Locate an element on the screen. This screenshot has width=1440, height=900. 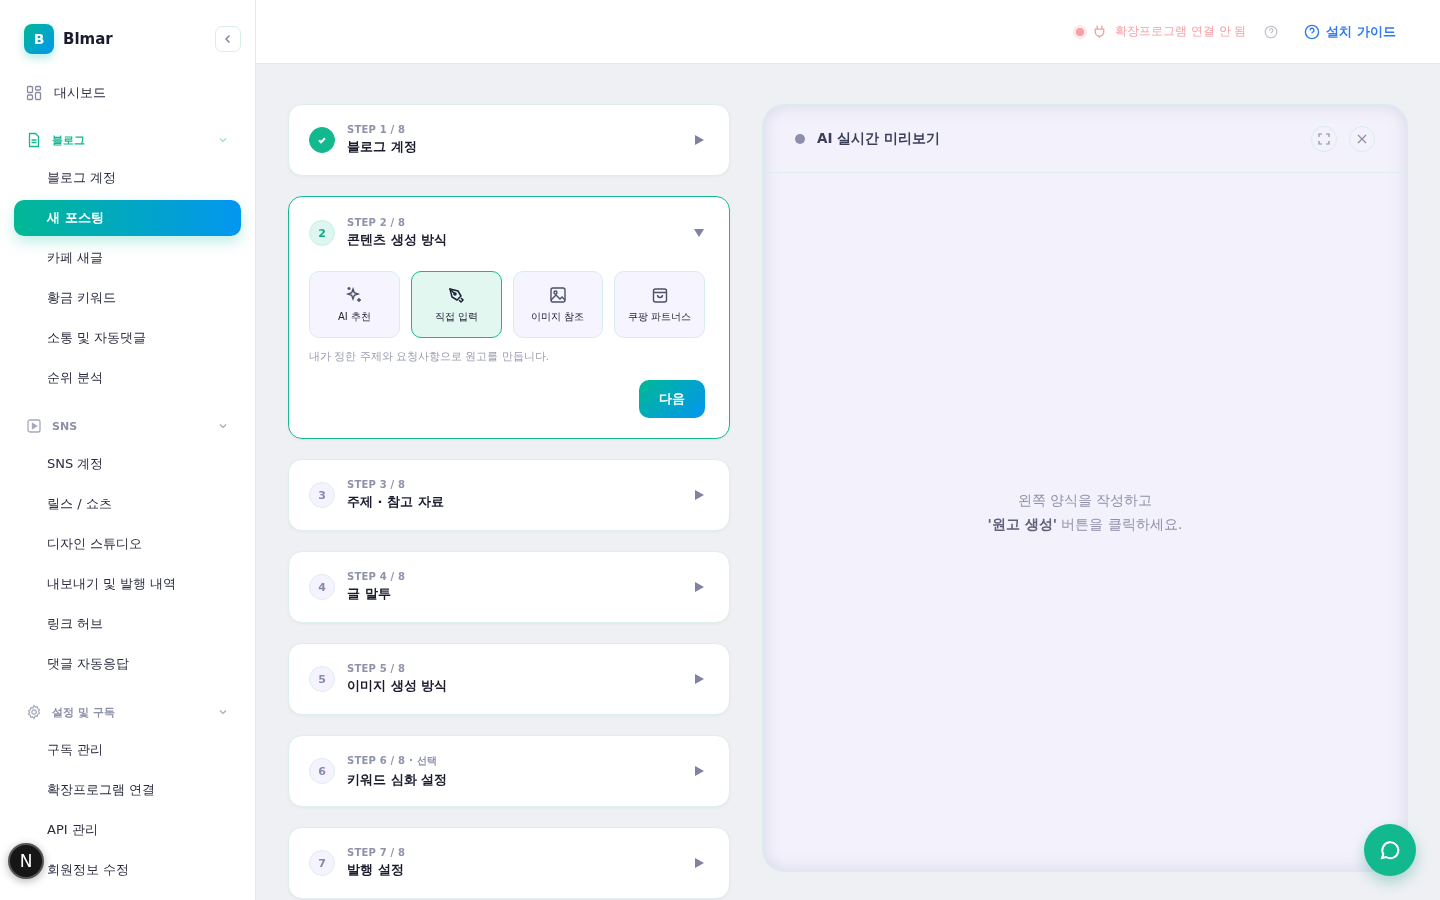
status-text: 확장프로그램 연결 안 됨 is located at coordinates (1181, 31).